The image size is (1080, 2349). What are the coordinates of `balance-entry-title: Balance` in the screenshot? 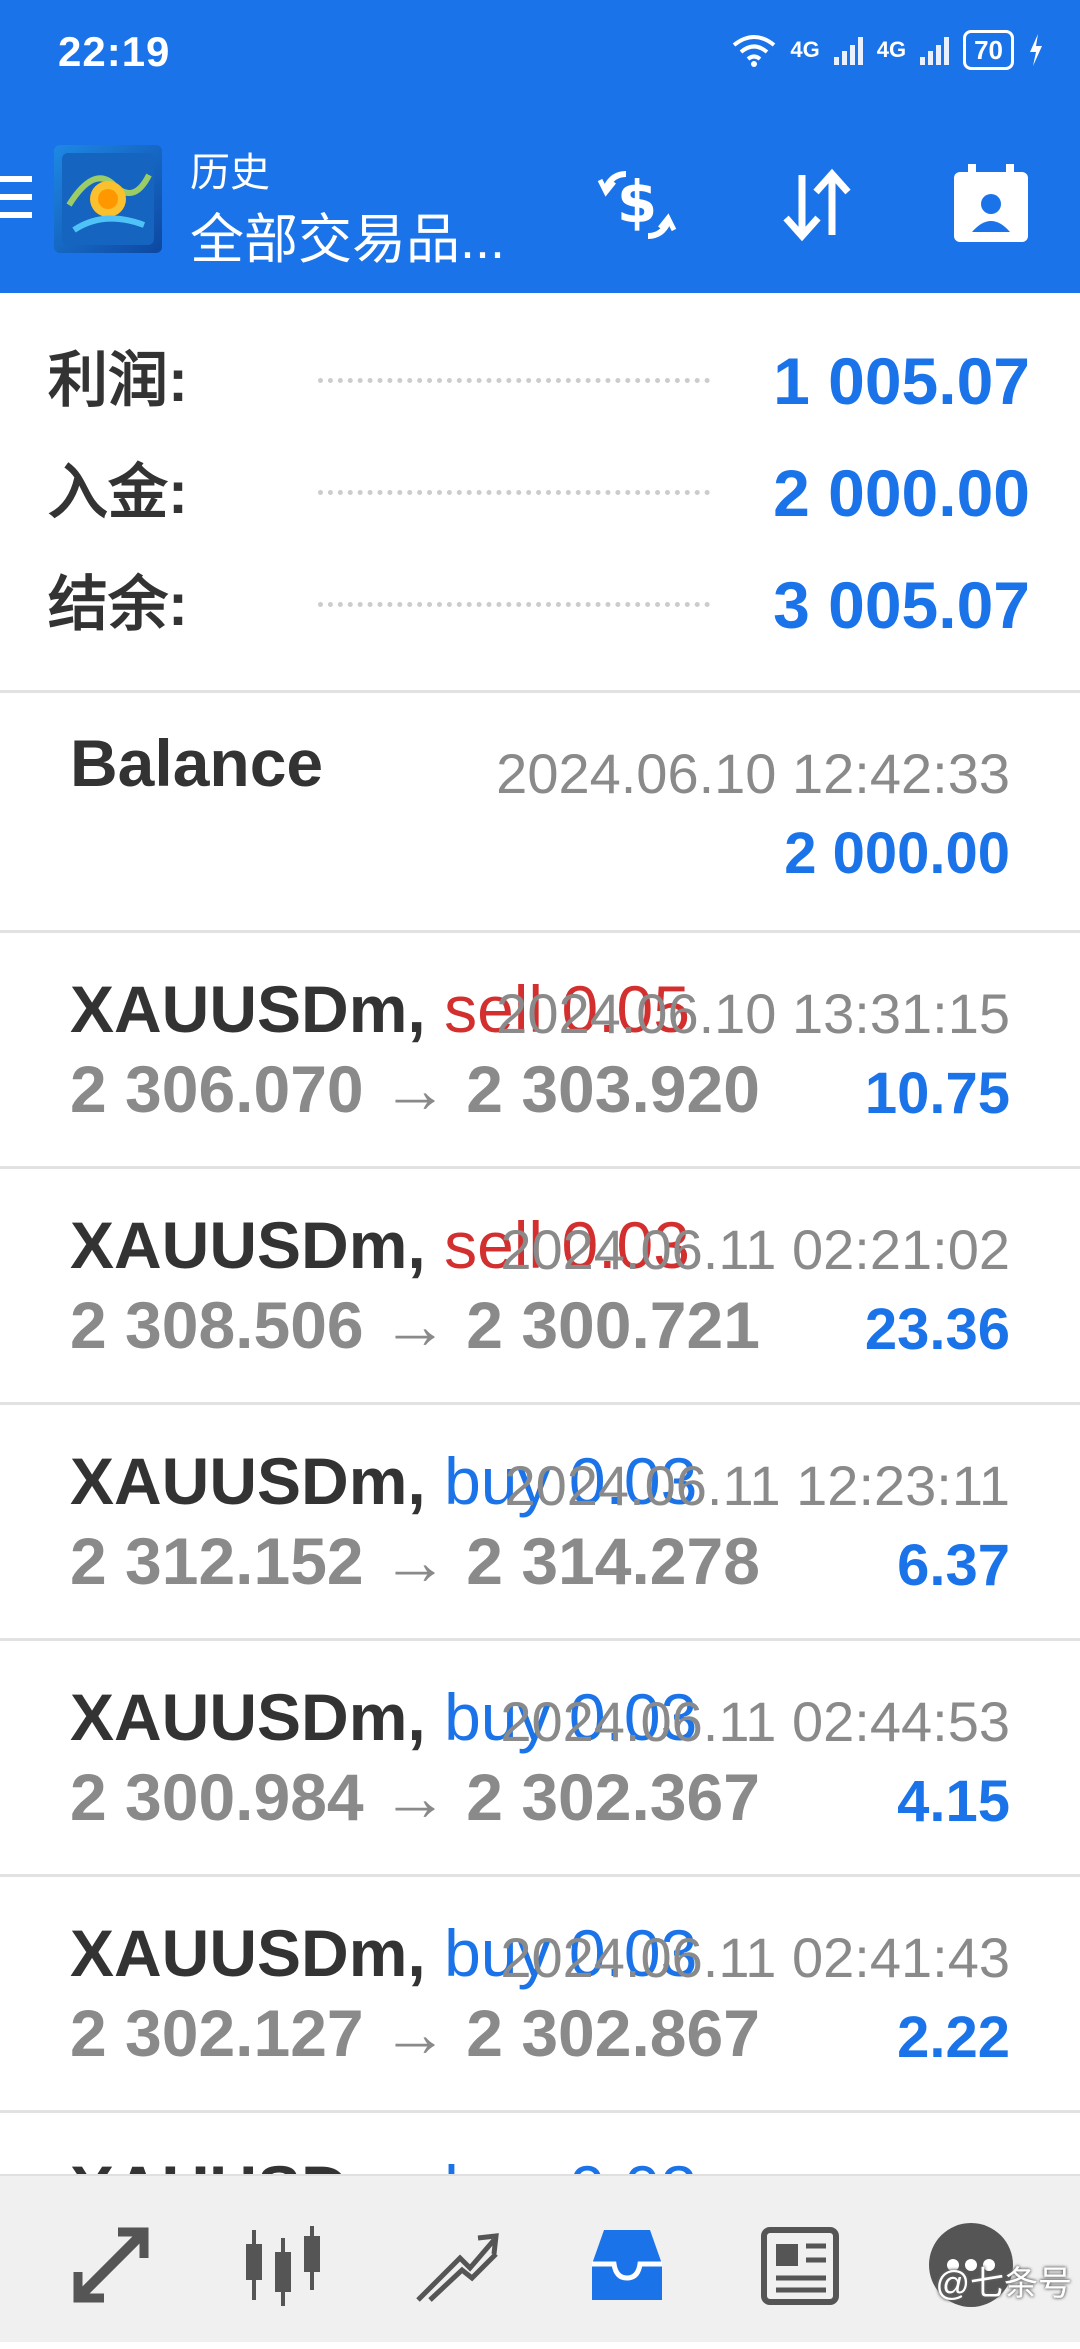 It's located at (197, 763).